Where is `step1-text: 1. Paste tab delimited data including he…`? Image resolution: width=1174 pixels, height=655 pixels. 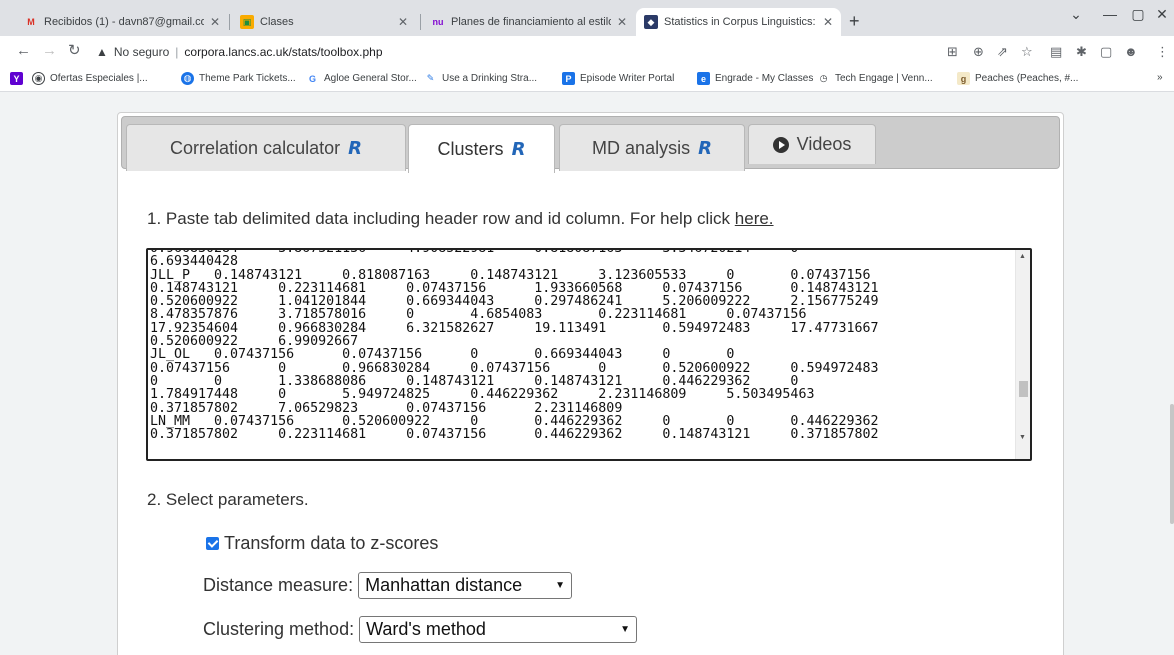
step1-text: 1. Paste tab delimited data including he… is located at coordinates (441, 218).